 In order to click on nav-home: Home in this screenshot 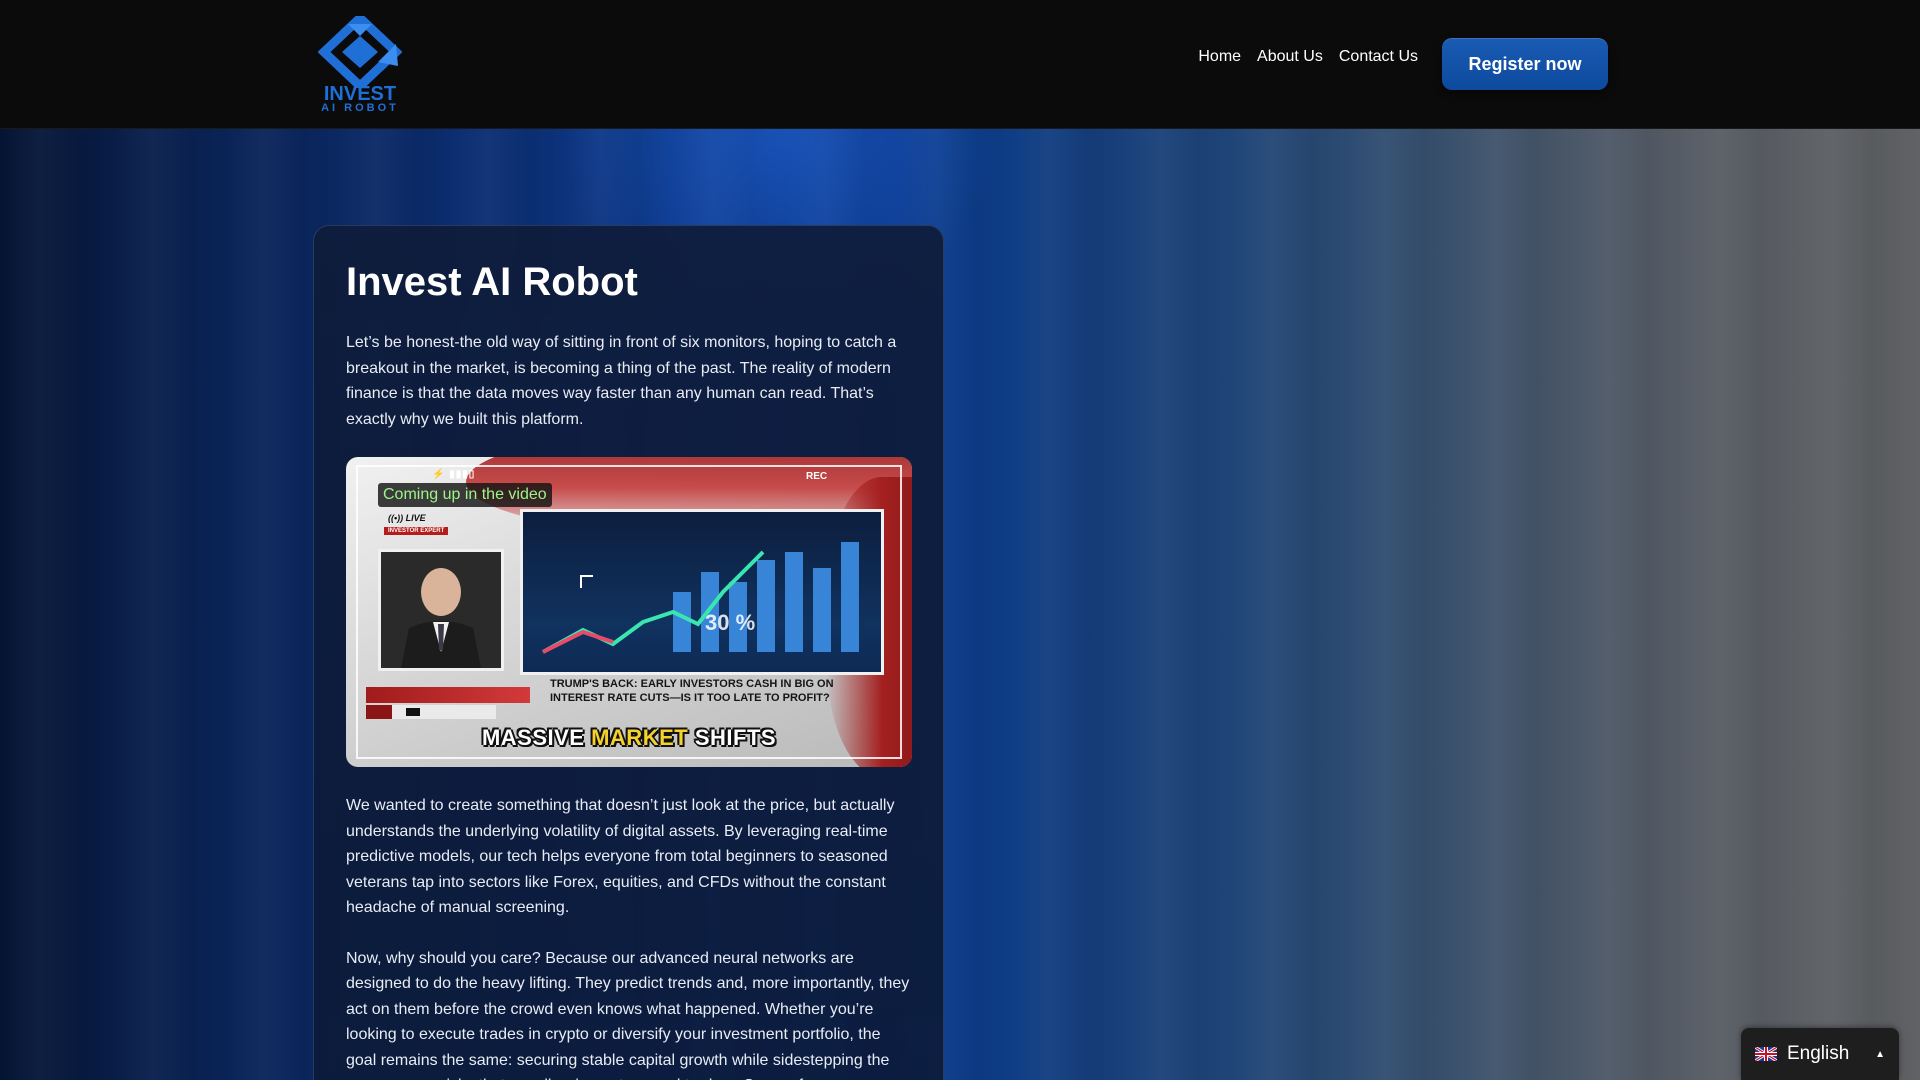, I will do `click(1219, 57)`.